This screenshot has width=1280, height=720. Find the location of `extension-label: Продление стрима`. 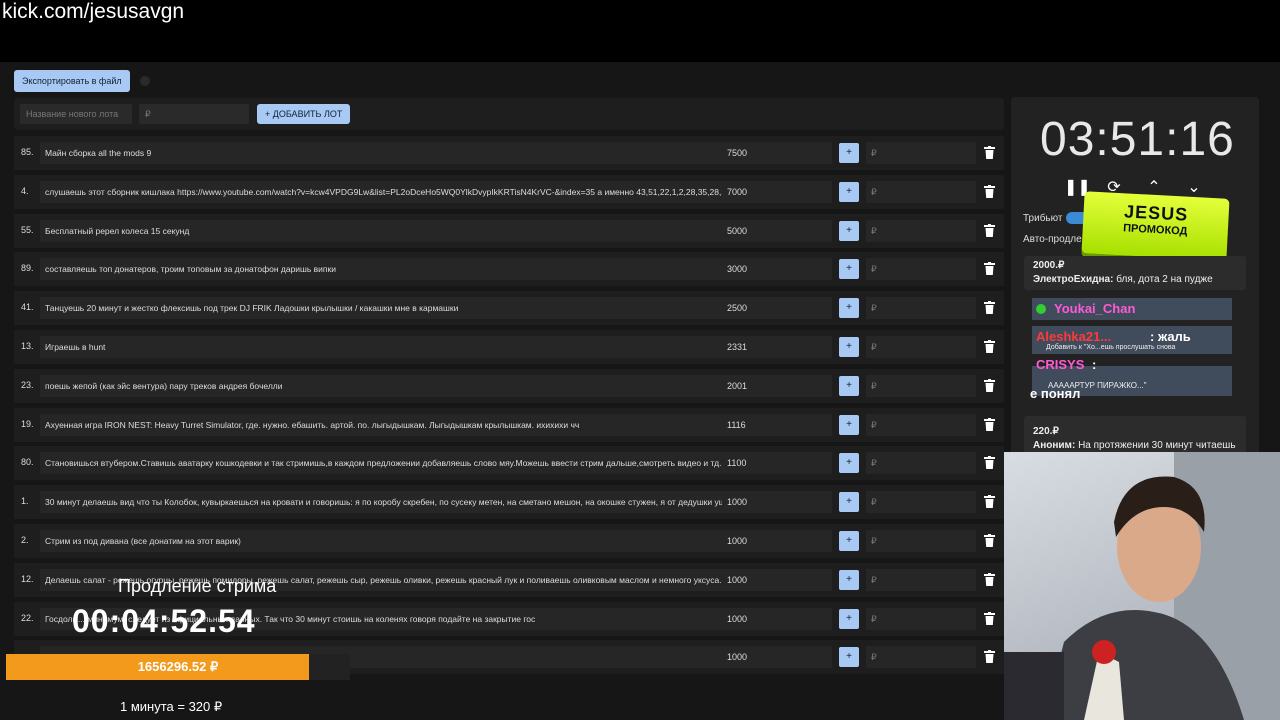

extension-label: Продление стрима is located at coordinates (197, 586).